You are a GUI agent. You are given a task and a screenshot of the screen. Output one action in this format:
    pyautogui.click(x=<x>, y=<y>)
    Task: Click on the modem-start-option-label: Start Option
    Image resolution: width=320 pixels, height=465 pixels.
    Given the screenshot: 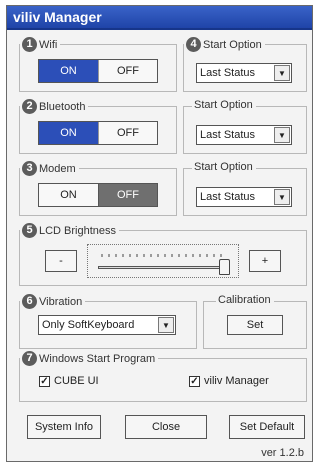 What is the action you would take?
    pyautogui.click(x=223, y=167)
    